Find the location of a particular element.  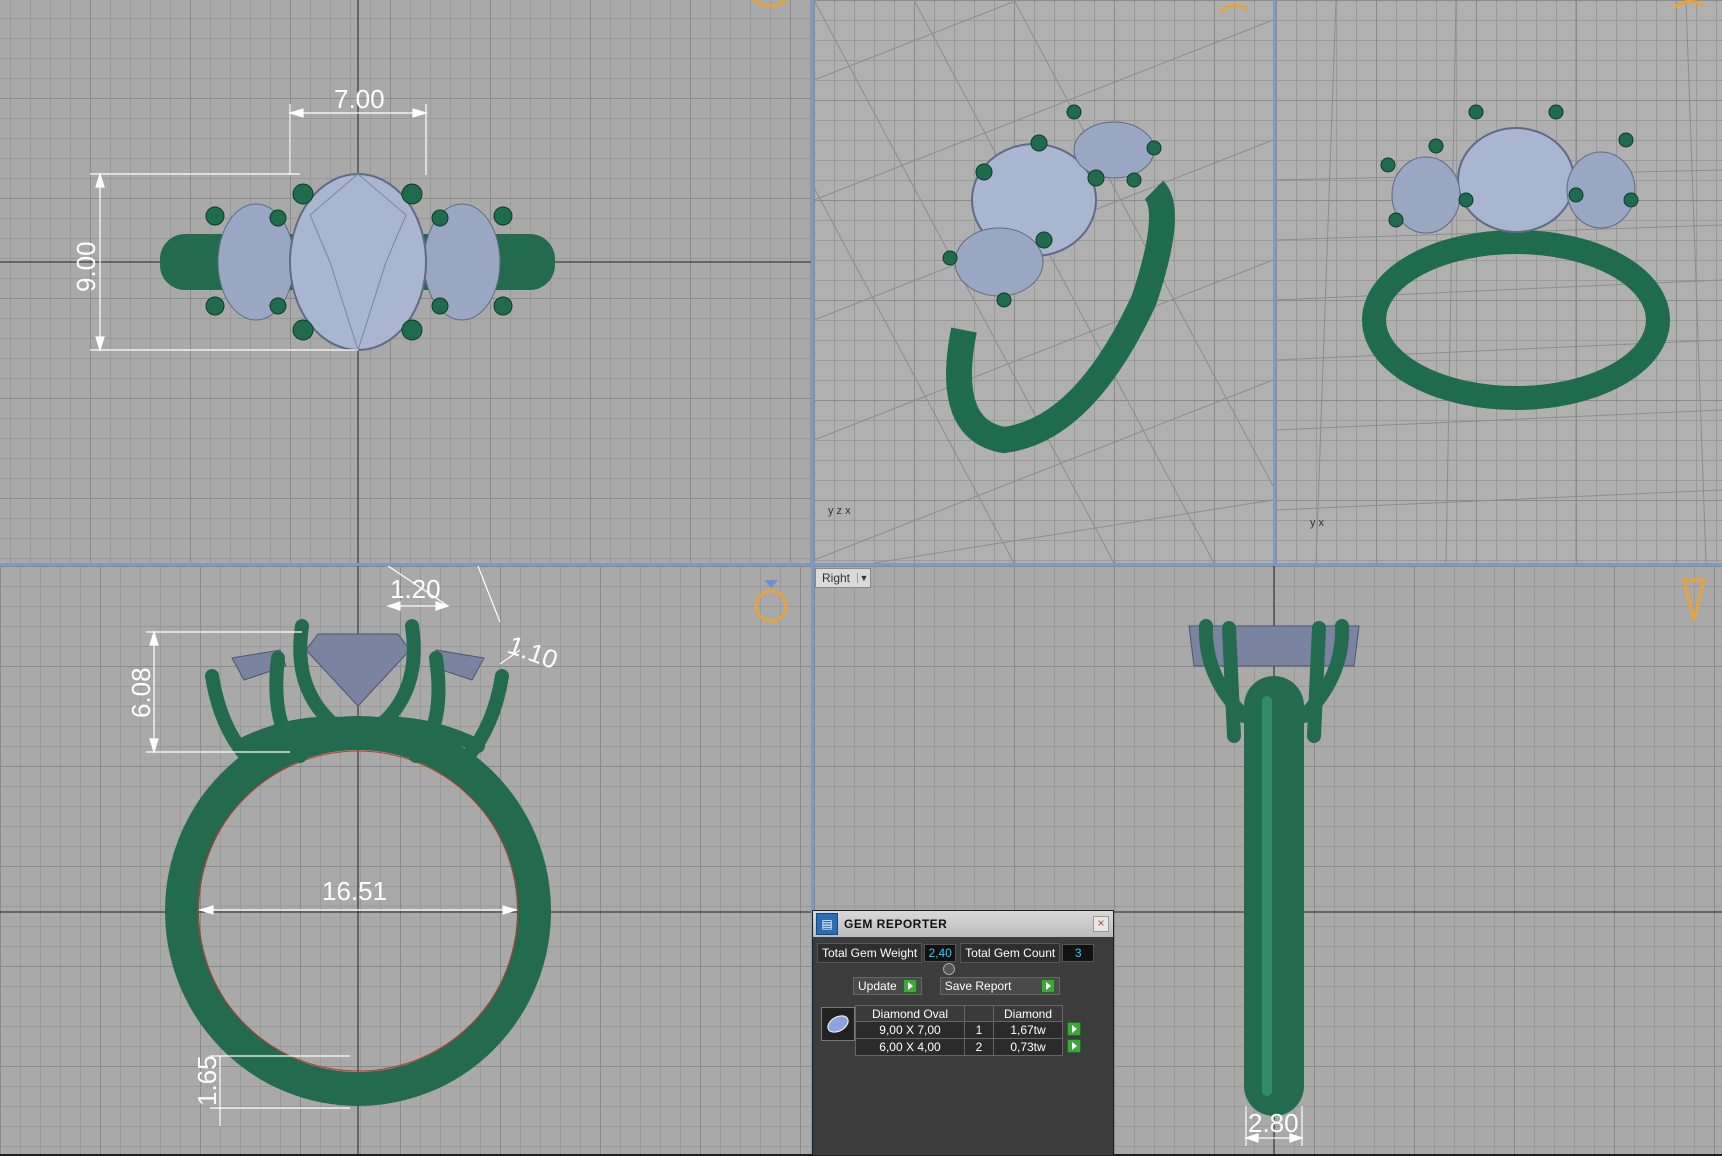

gem-table-header: Diamond Oval Diamond is located at coordinates (970, 1013).